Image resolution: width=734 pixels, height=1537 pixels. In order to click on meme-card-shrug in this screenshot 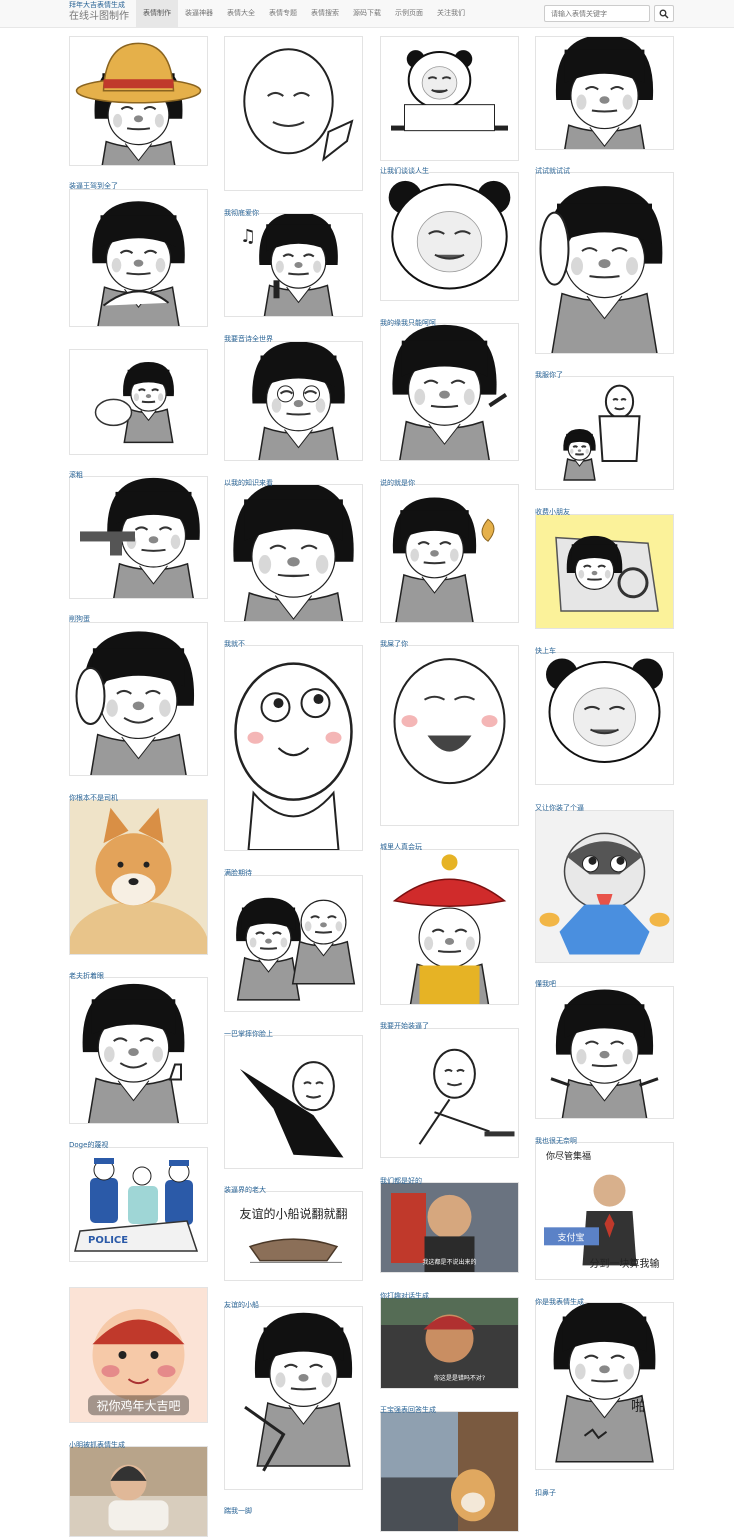, I will do `click(604, 1052)`.